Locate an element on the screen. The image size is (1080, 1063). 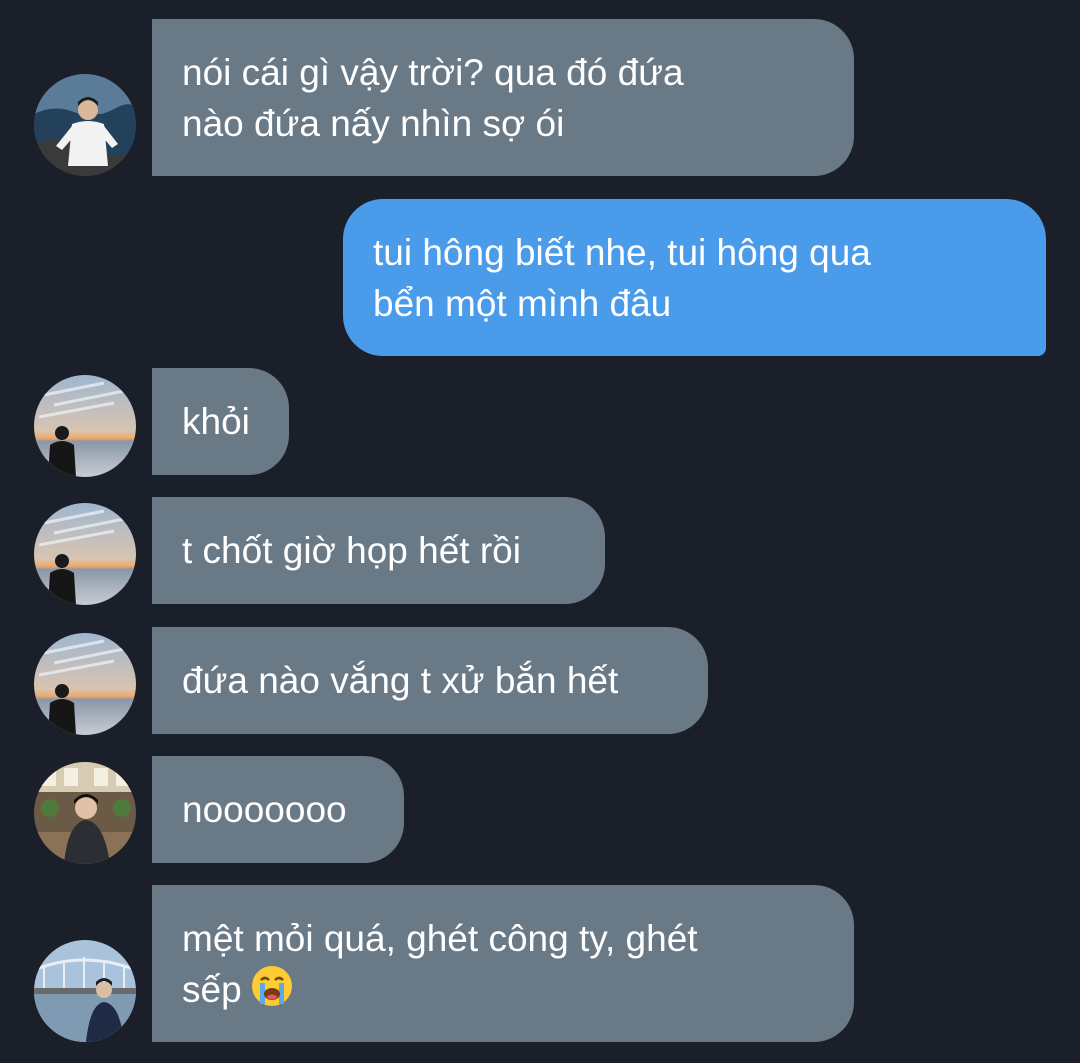
message-line: sếp is located at coordinates (503, 992).